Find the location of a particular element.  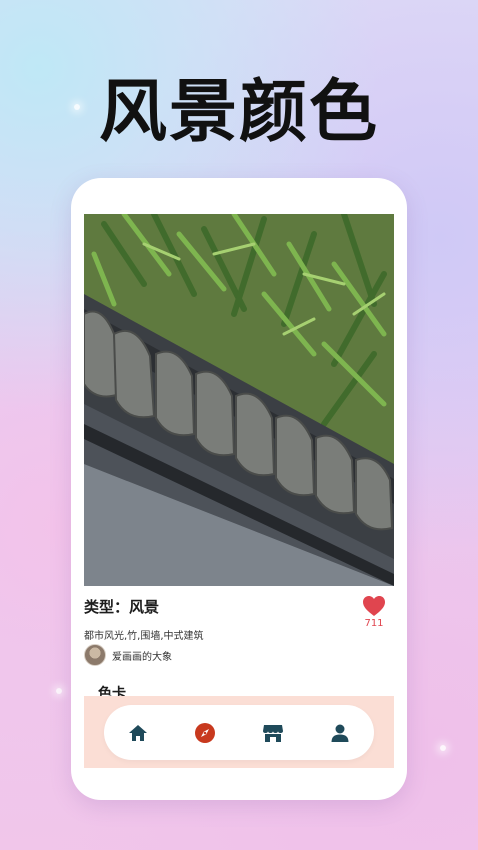

home-icon is located at coordinates (137, 732).